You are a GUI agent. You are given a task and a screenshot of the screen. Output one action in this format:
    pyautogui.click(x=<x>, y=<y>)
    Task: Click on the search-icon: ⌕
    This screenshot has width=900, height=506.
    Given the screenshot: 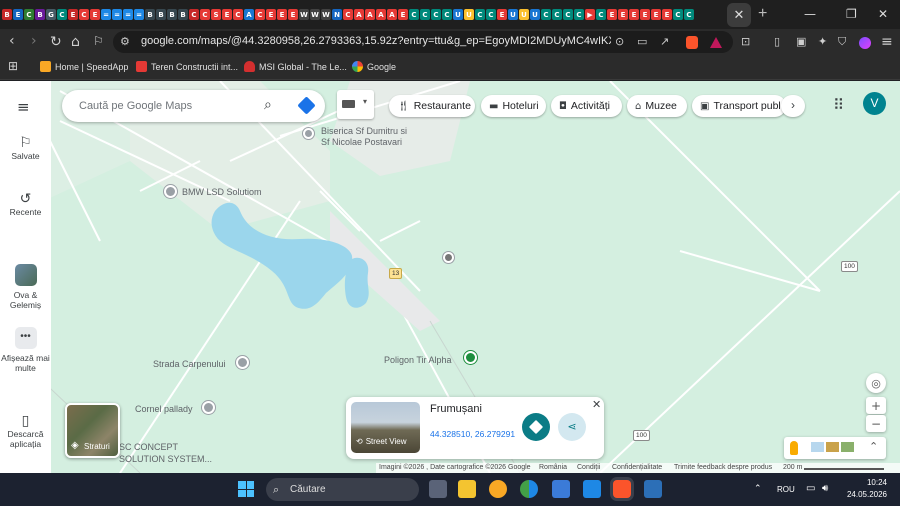 What is the action you would take?
    pyautogui.click(x=268, y=105)
    